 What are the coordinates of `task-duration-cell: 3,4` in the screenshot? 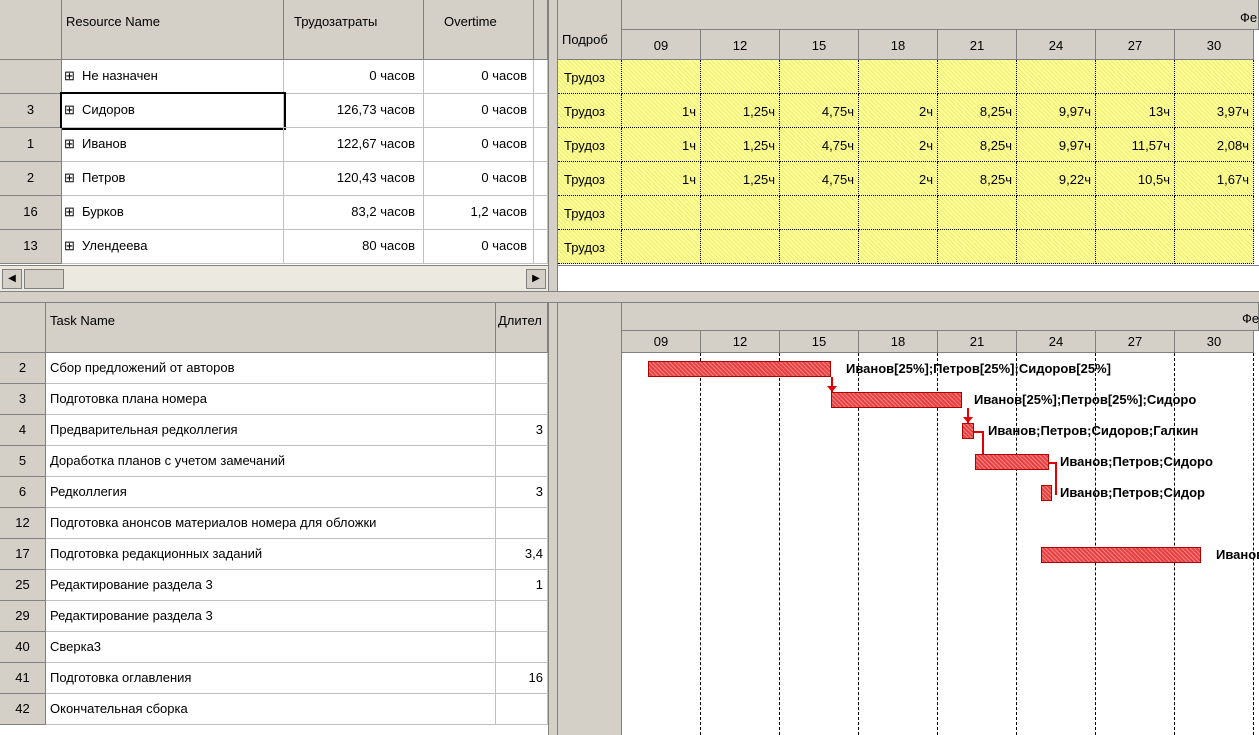 It's located at (522, 554).